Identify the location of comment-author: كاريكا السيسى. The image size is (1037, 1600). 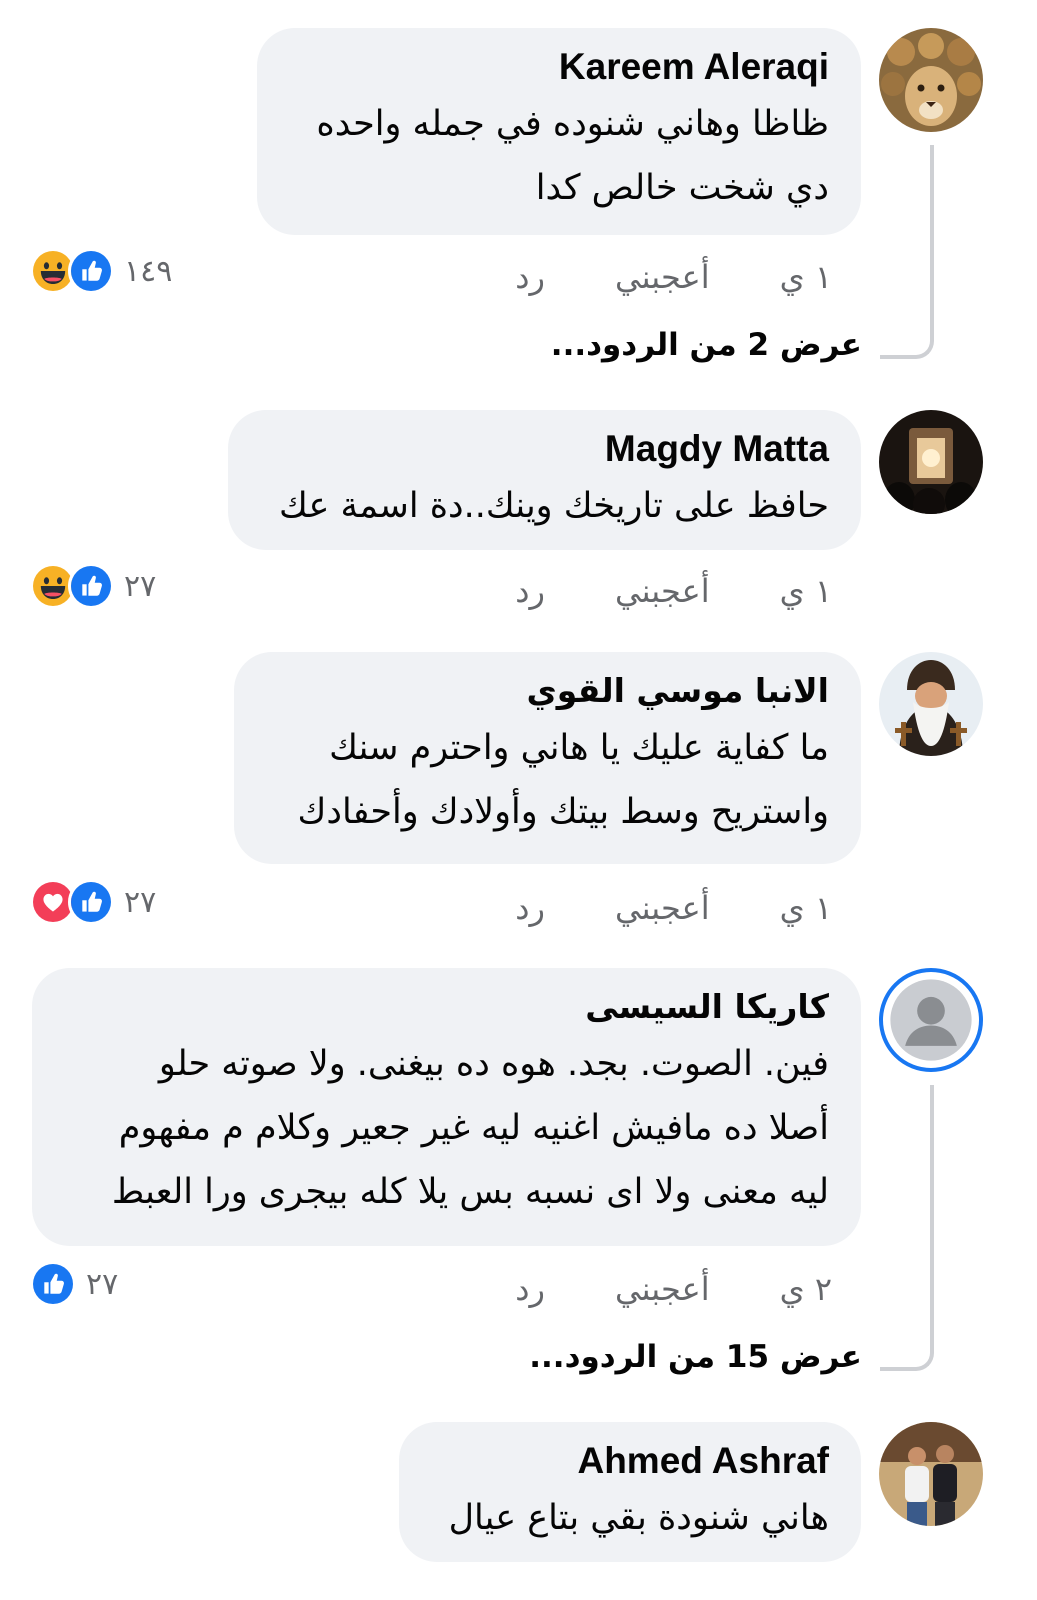
(446, 1007).